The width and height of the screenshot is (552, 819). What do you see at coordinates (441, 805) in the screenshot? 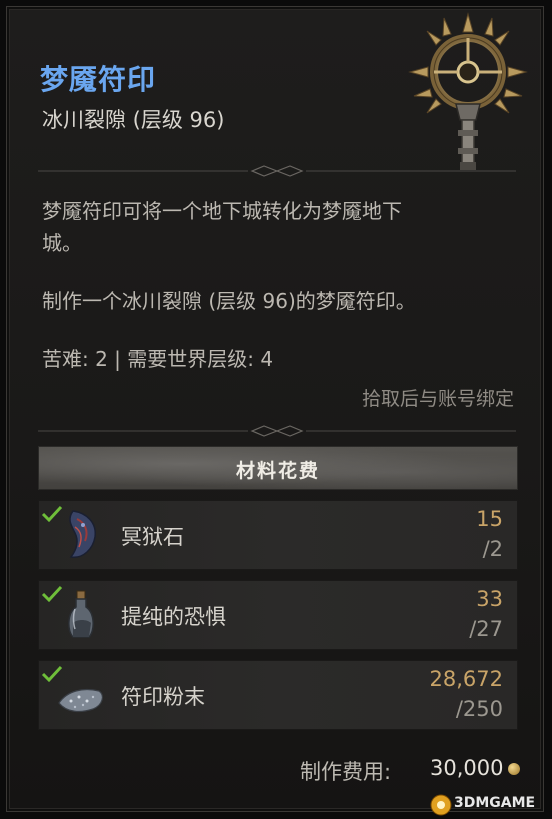
I see `watermark-logo-icon` at bounding box center [441, 805].